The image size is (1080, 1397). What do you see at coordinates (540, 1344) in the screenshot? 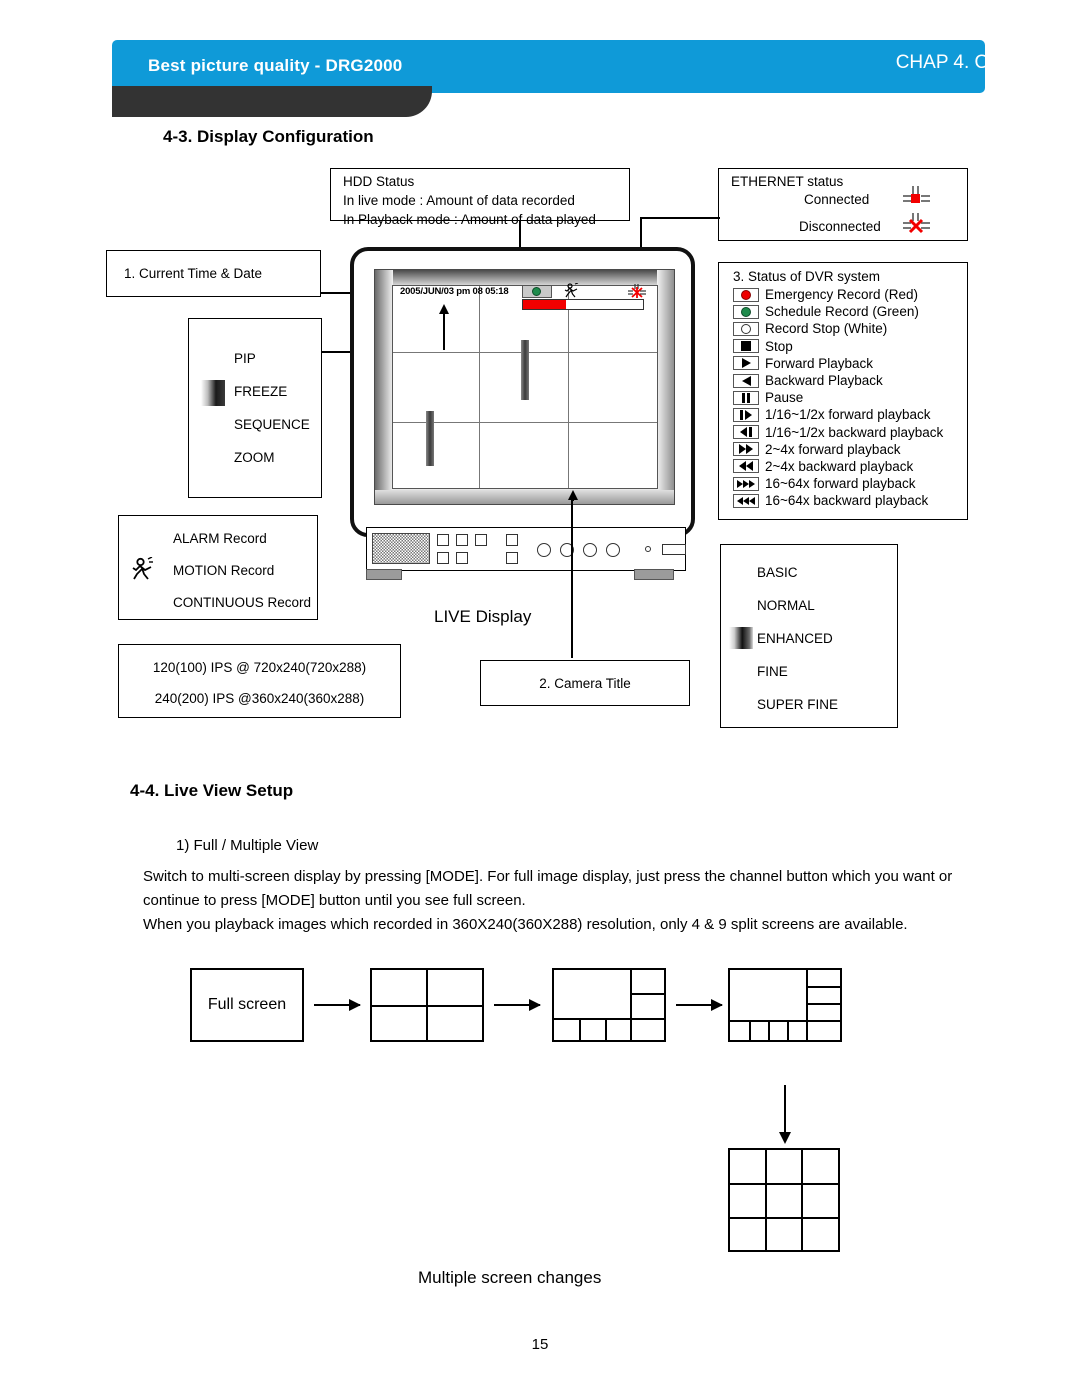
I see `page-number: 15` at bounding box center [540, 1344].